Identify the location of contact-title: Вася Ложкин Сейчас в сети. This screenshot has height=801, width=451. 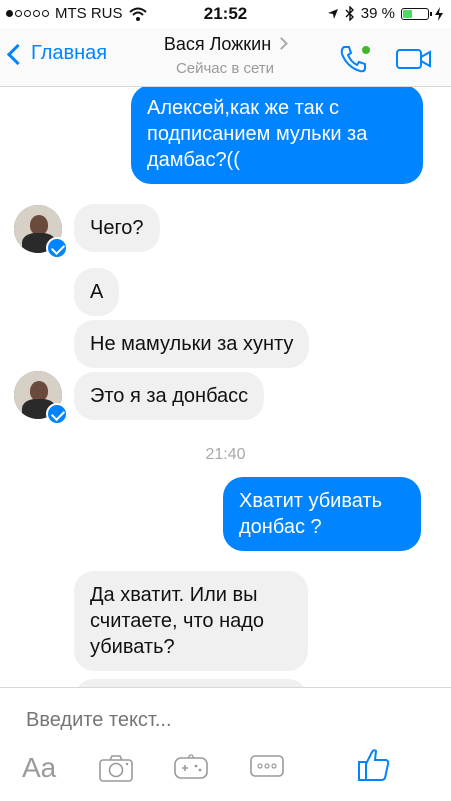
(225, 55).